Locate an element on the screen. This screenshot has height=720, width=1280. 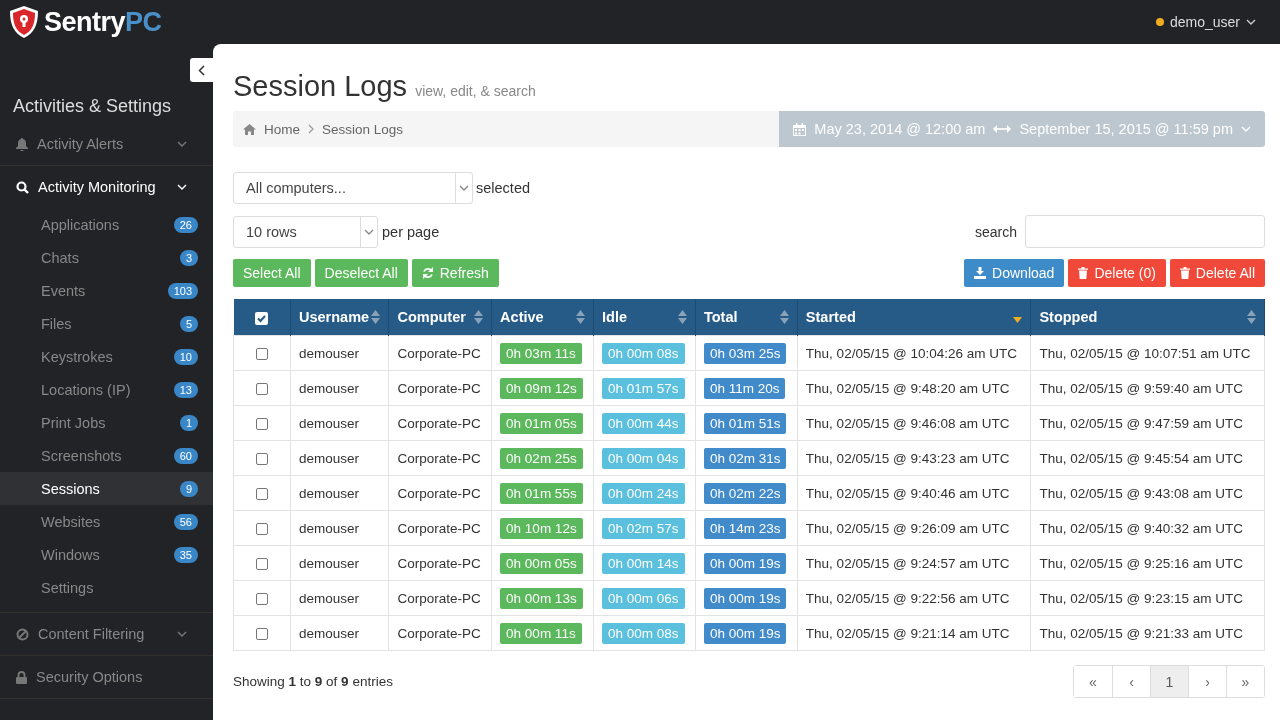
idle-time-tag: 0h 00m 24s is located at coordinates (643, 493).